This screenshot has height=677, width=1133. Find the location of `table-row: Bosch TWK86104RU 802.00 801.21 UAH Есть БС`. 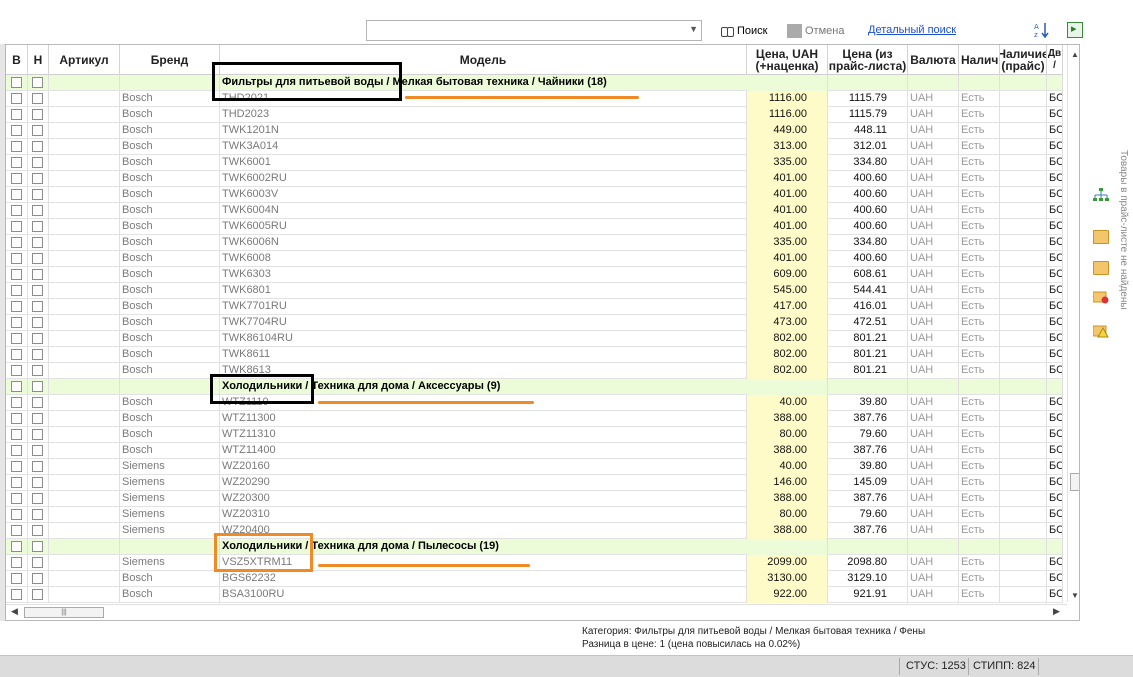

table-row: Bosch TWK86104RU 802.00 801.21 UAH Есть БС is located at coordinates (534, 339).